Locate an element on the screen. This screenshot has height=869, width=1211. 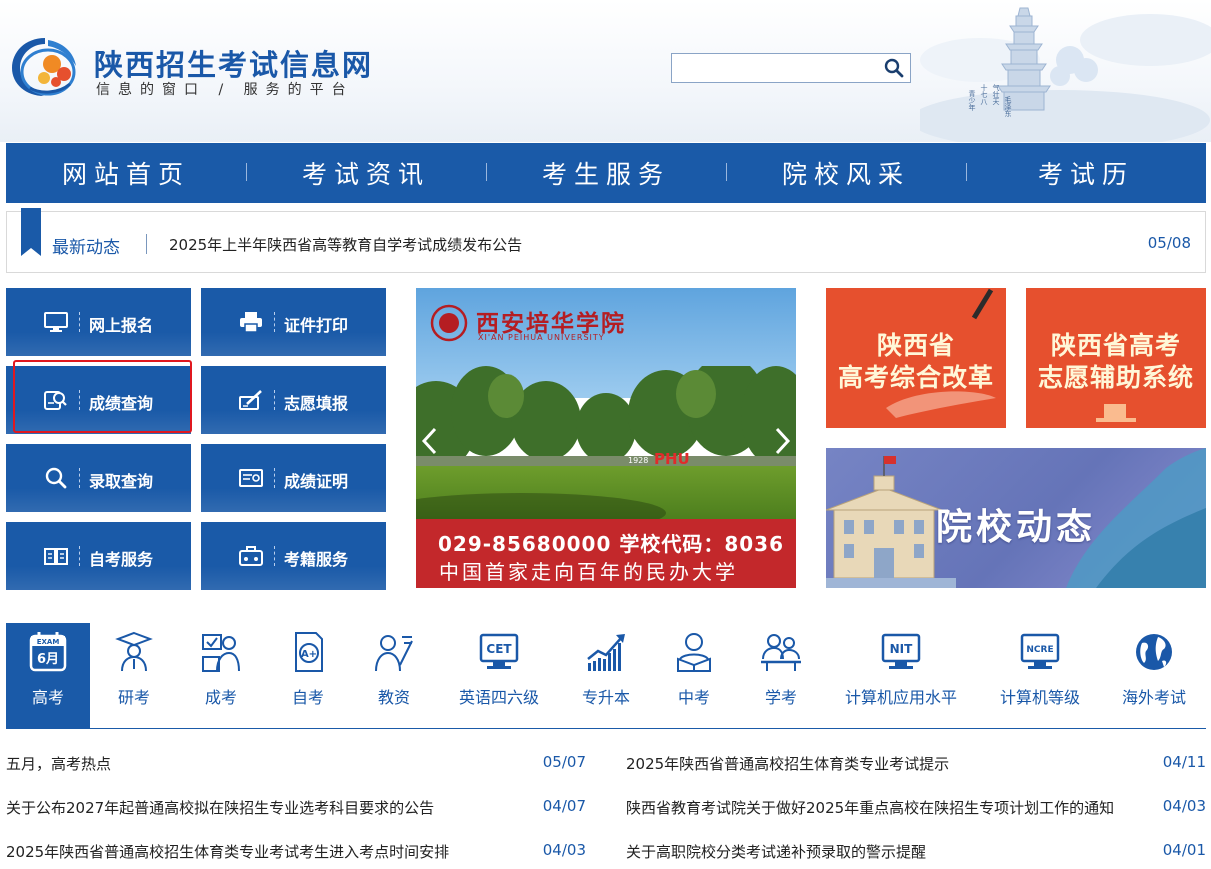
student-reading-icon is located at coordinates (694, 652).